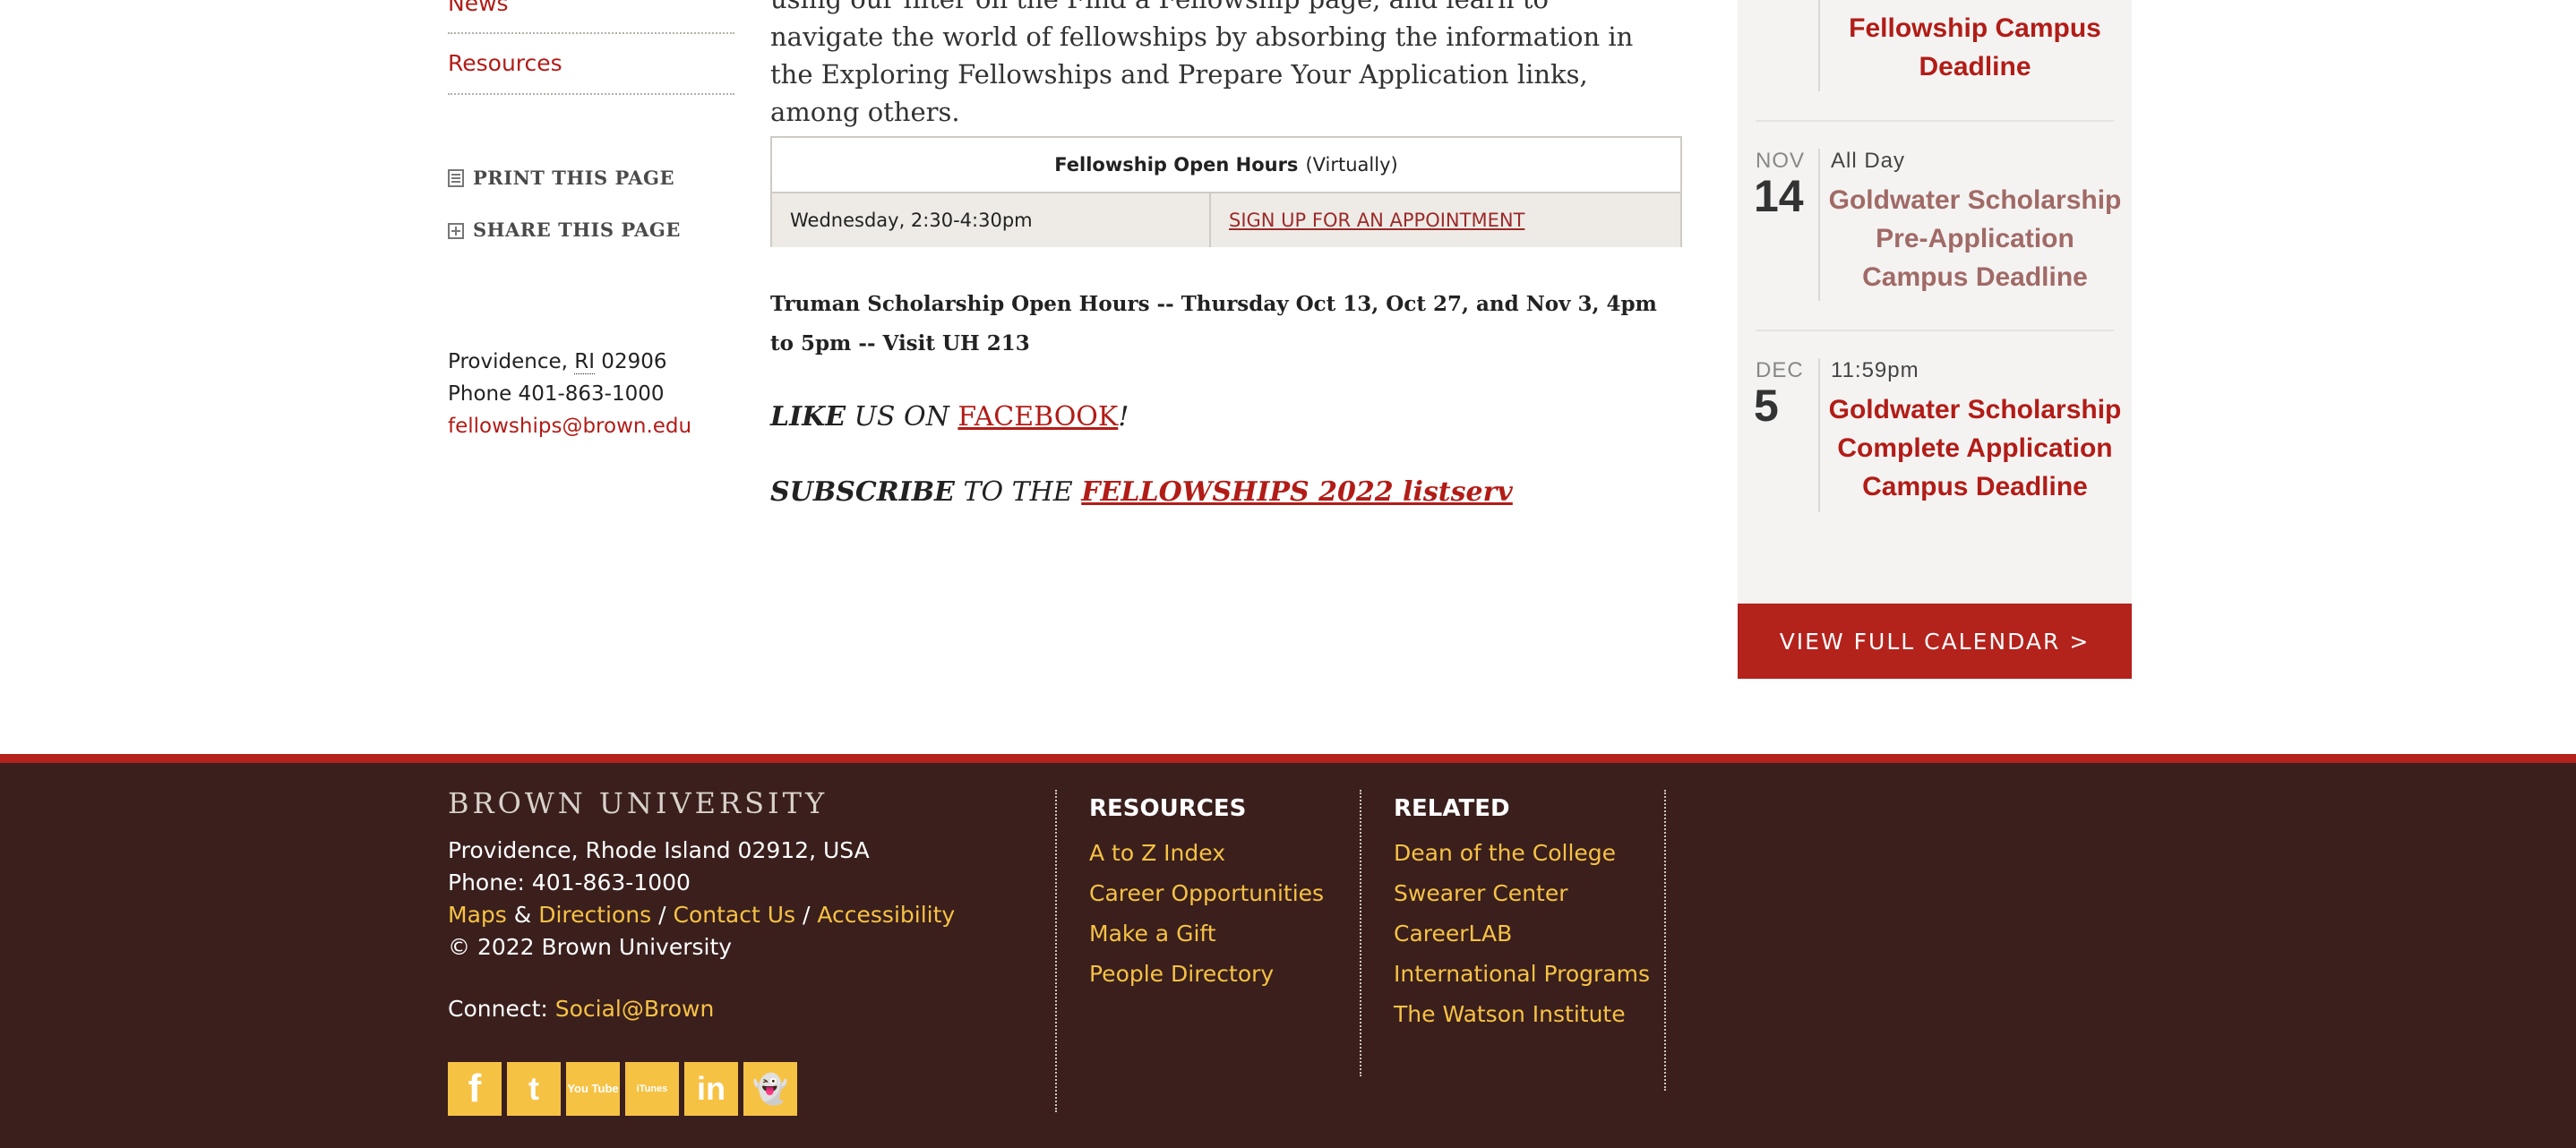 The width and height of the screenshot is (2576, 1148). I want to click on footer-link: The Watson Institute, so click(1522, 1014).